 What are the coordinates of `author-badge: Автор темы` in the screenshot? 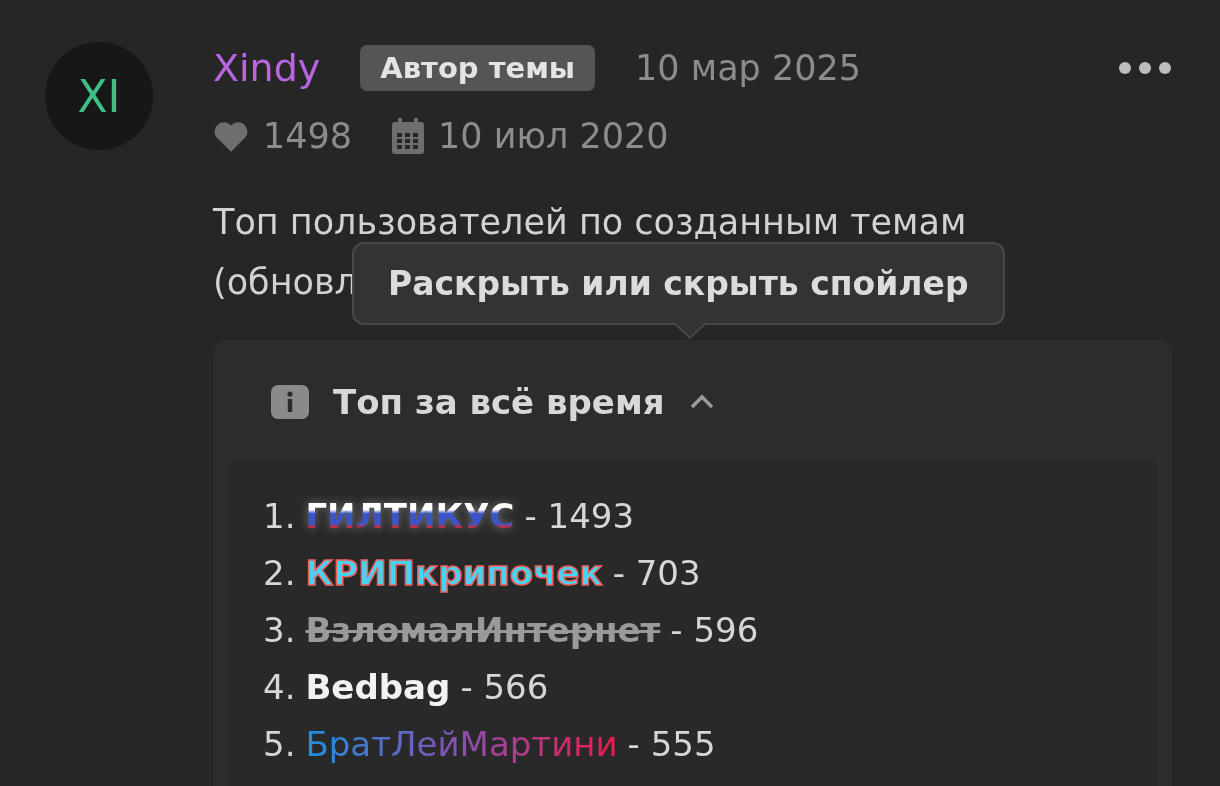 It's located at (478, 68).